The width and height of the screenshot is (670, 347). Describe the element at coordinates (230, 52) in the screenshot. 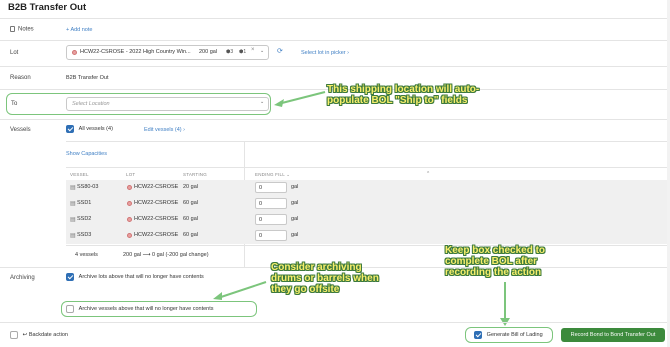

I see `lot-badge-a: ⬢3` at that location.